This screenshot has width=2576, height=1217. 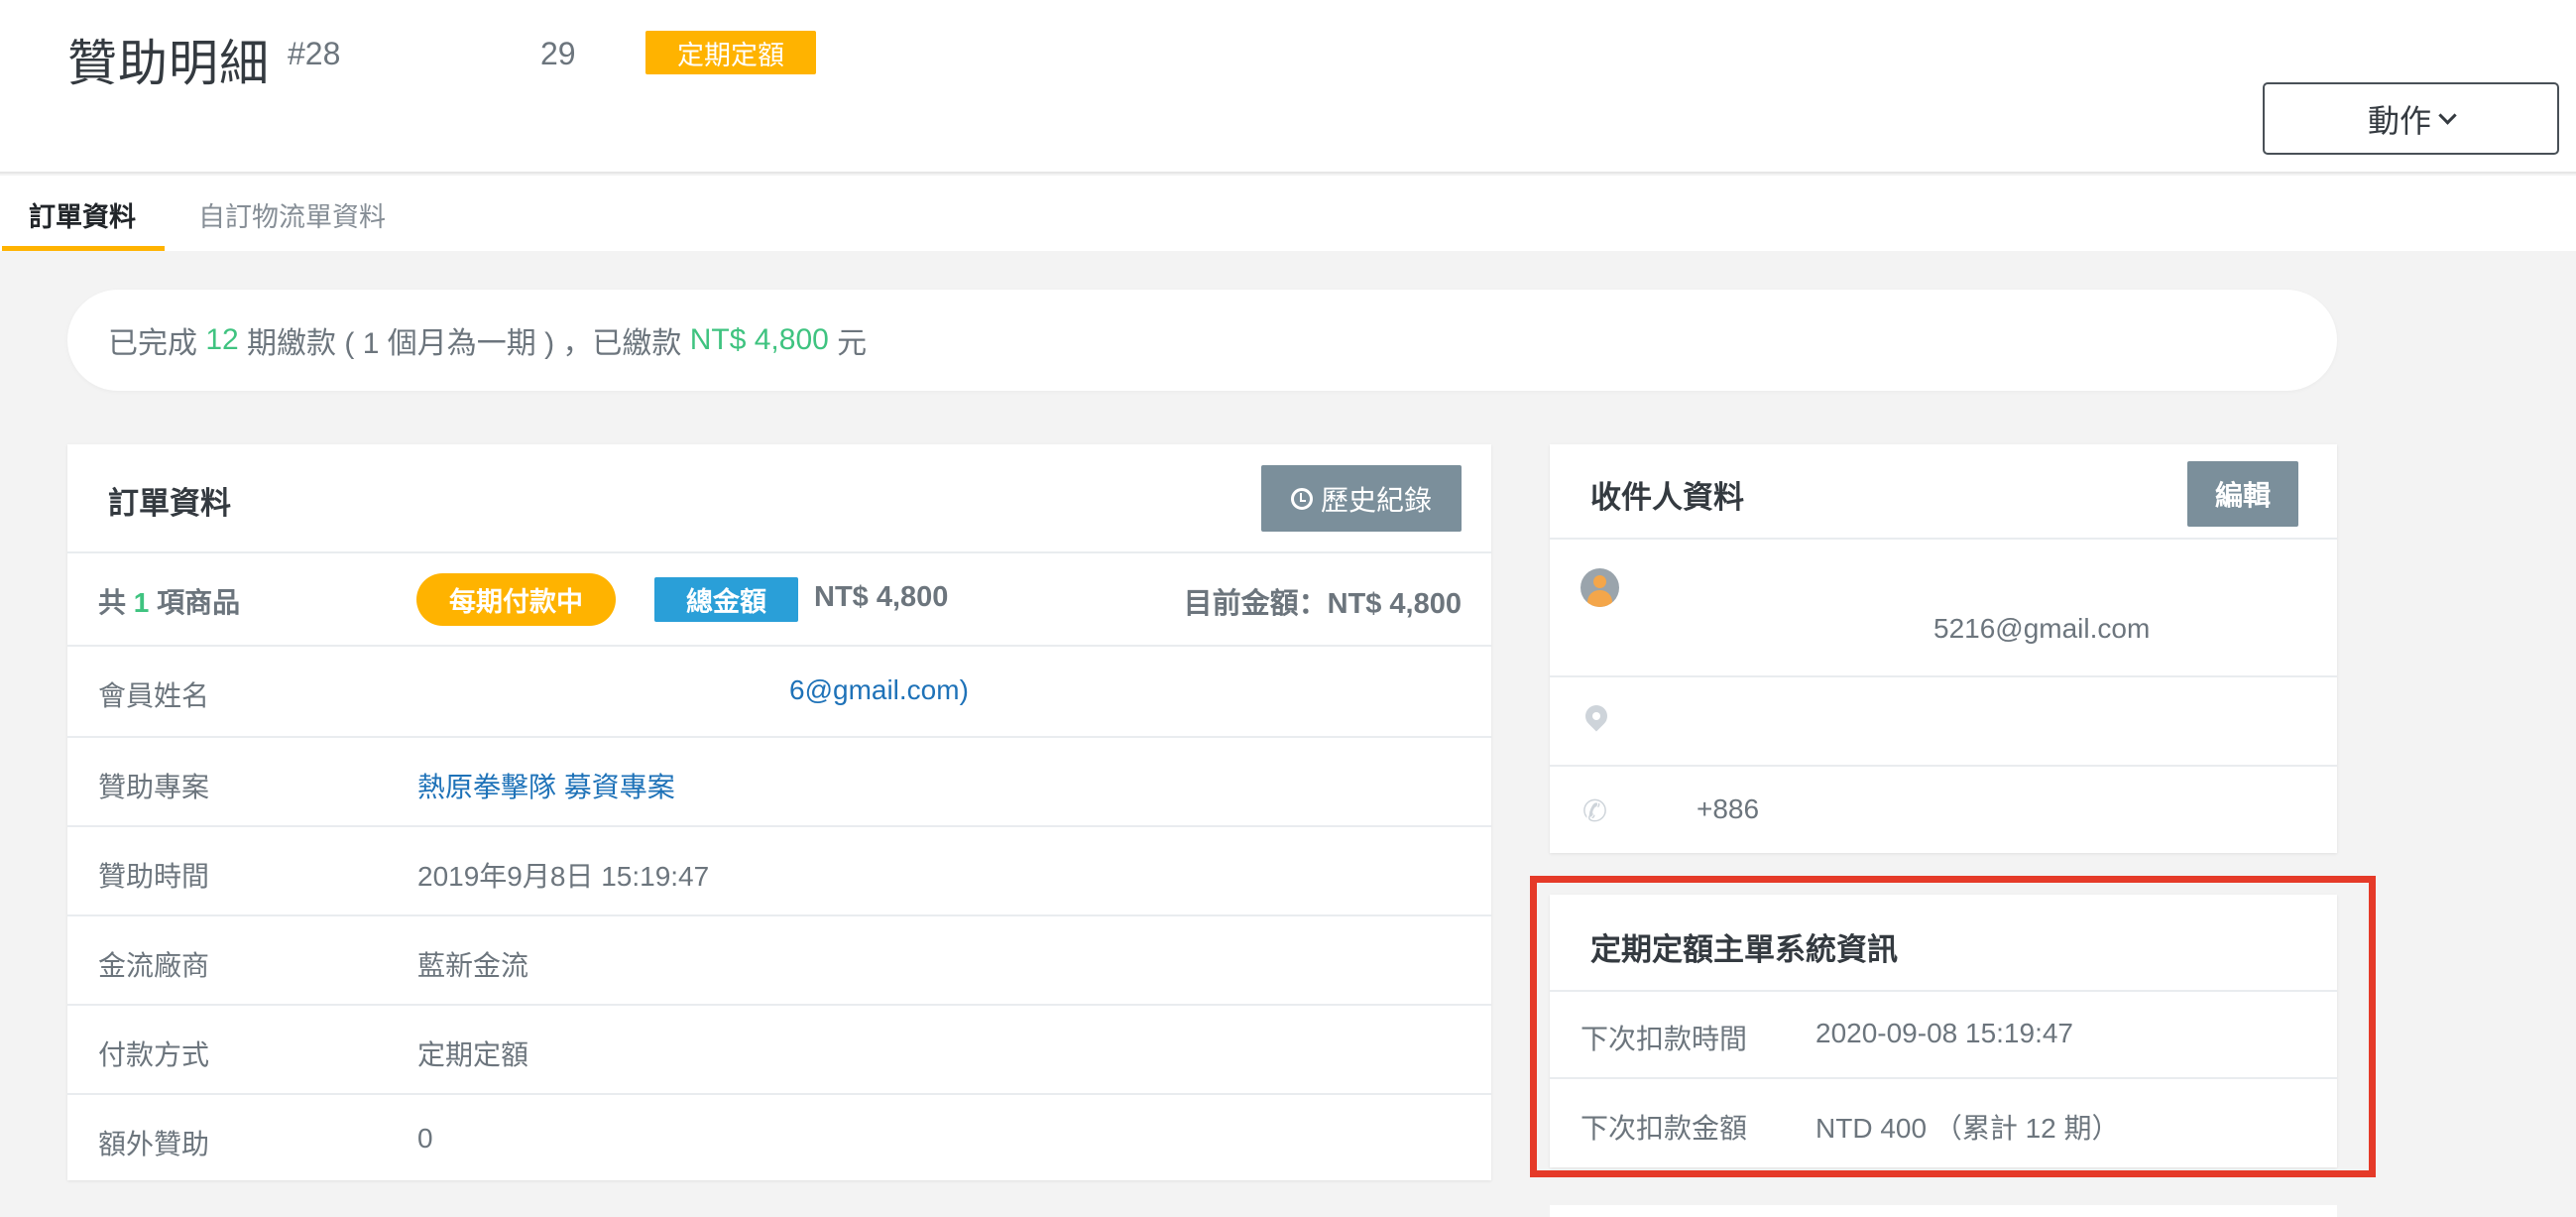 I want to click on history-button: 歷史紀錄, so click(x=1361, y=498).